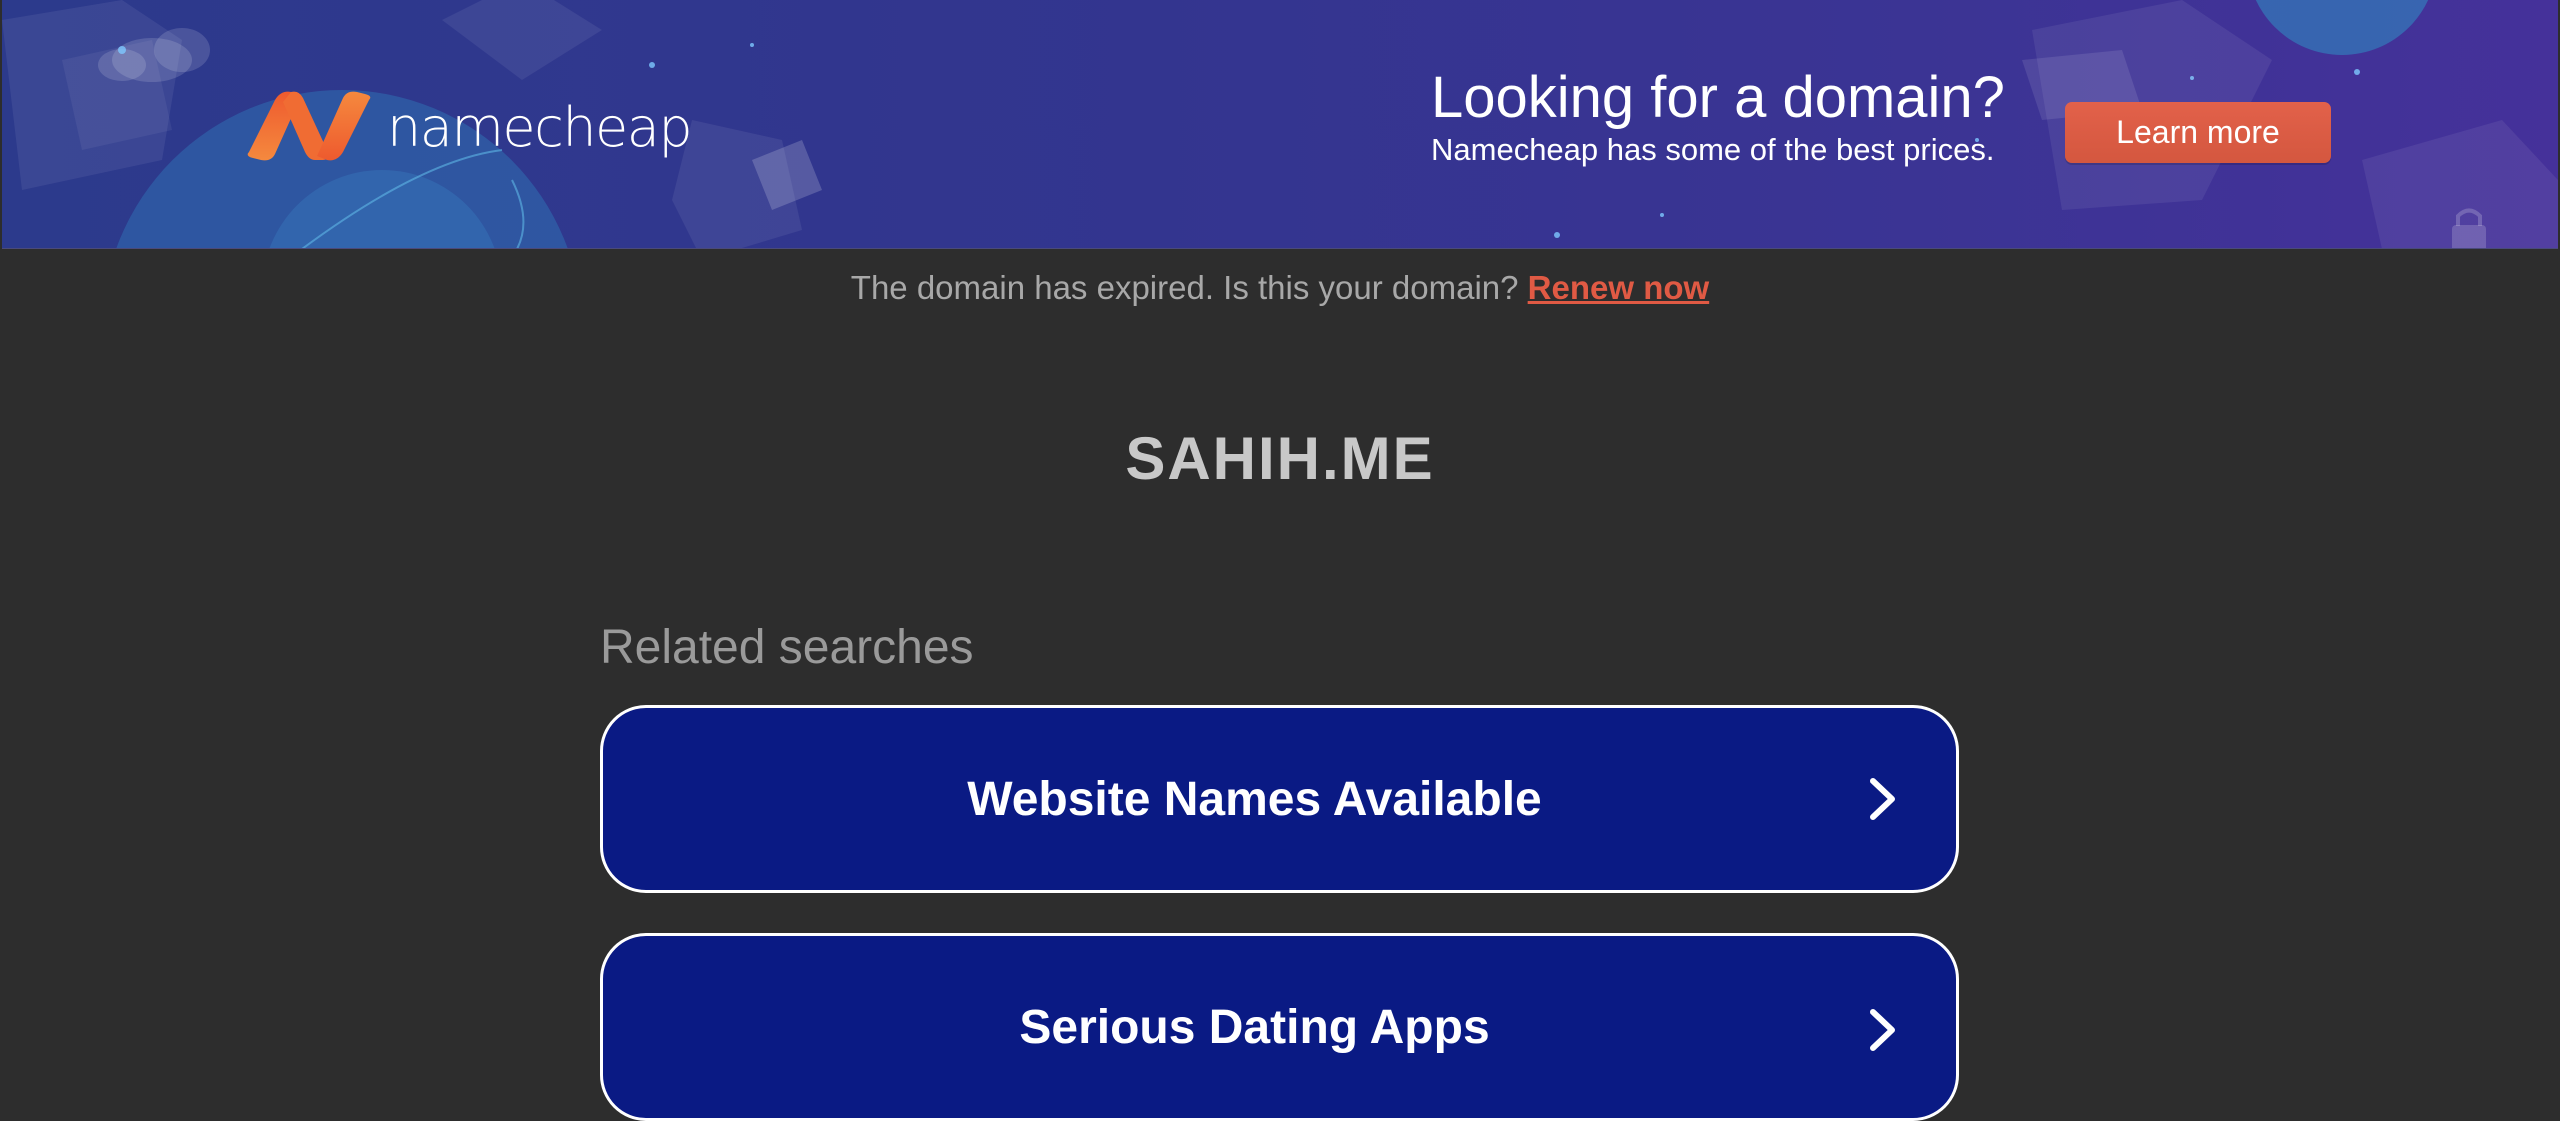 Image resolution: width=2560 pixels, height=1121 pixels. What do you see at coordinates (1254, 799) in the screenshot?
I see `related-search-label: Website Names Available` at bounding box center [1254, 799].